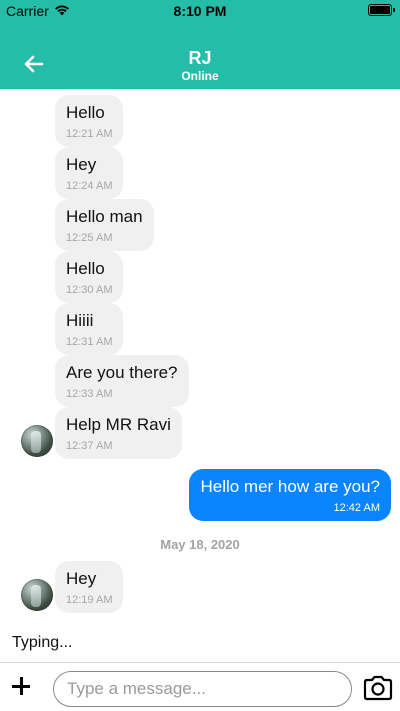  Describe the element at coordinates (202, 689) in the screenshot. I see `message-input` at that location.